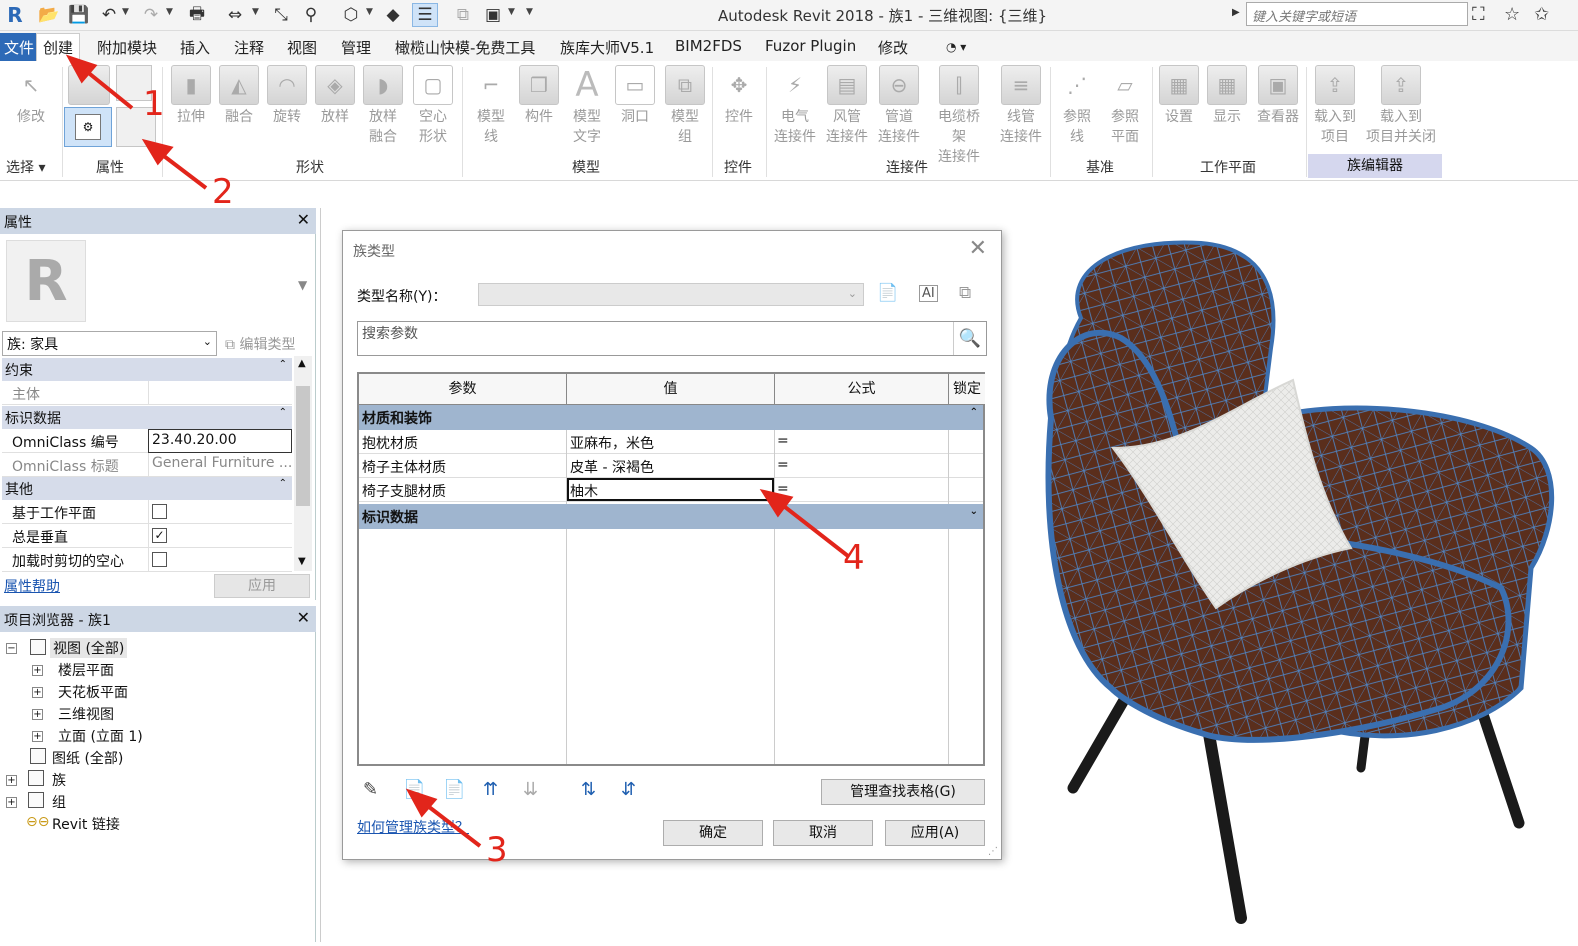  Describe the element at coordinates (303, 446) in the screenshot. I see `properties-scroll-thumb` at that location.